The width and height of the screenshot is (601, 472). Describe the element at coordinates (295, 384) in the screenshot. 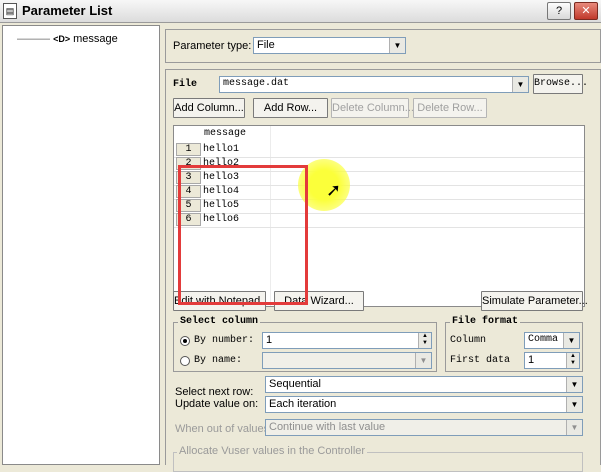

I see `select-next-row-value: Sequential` at that location.